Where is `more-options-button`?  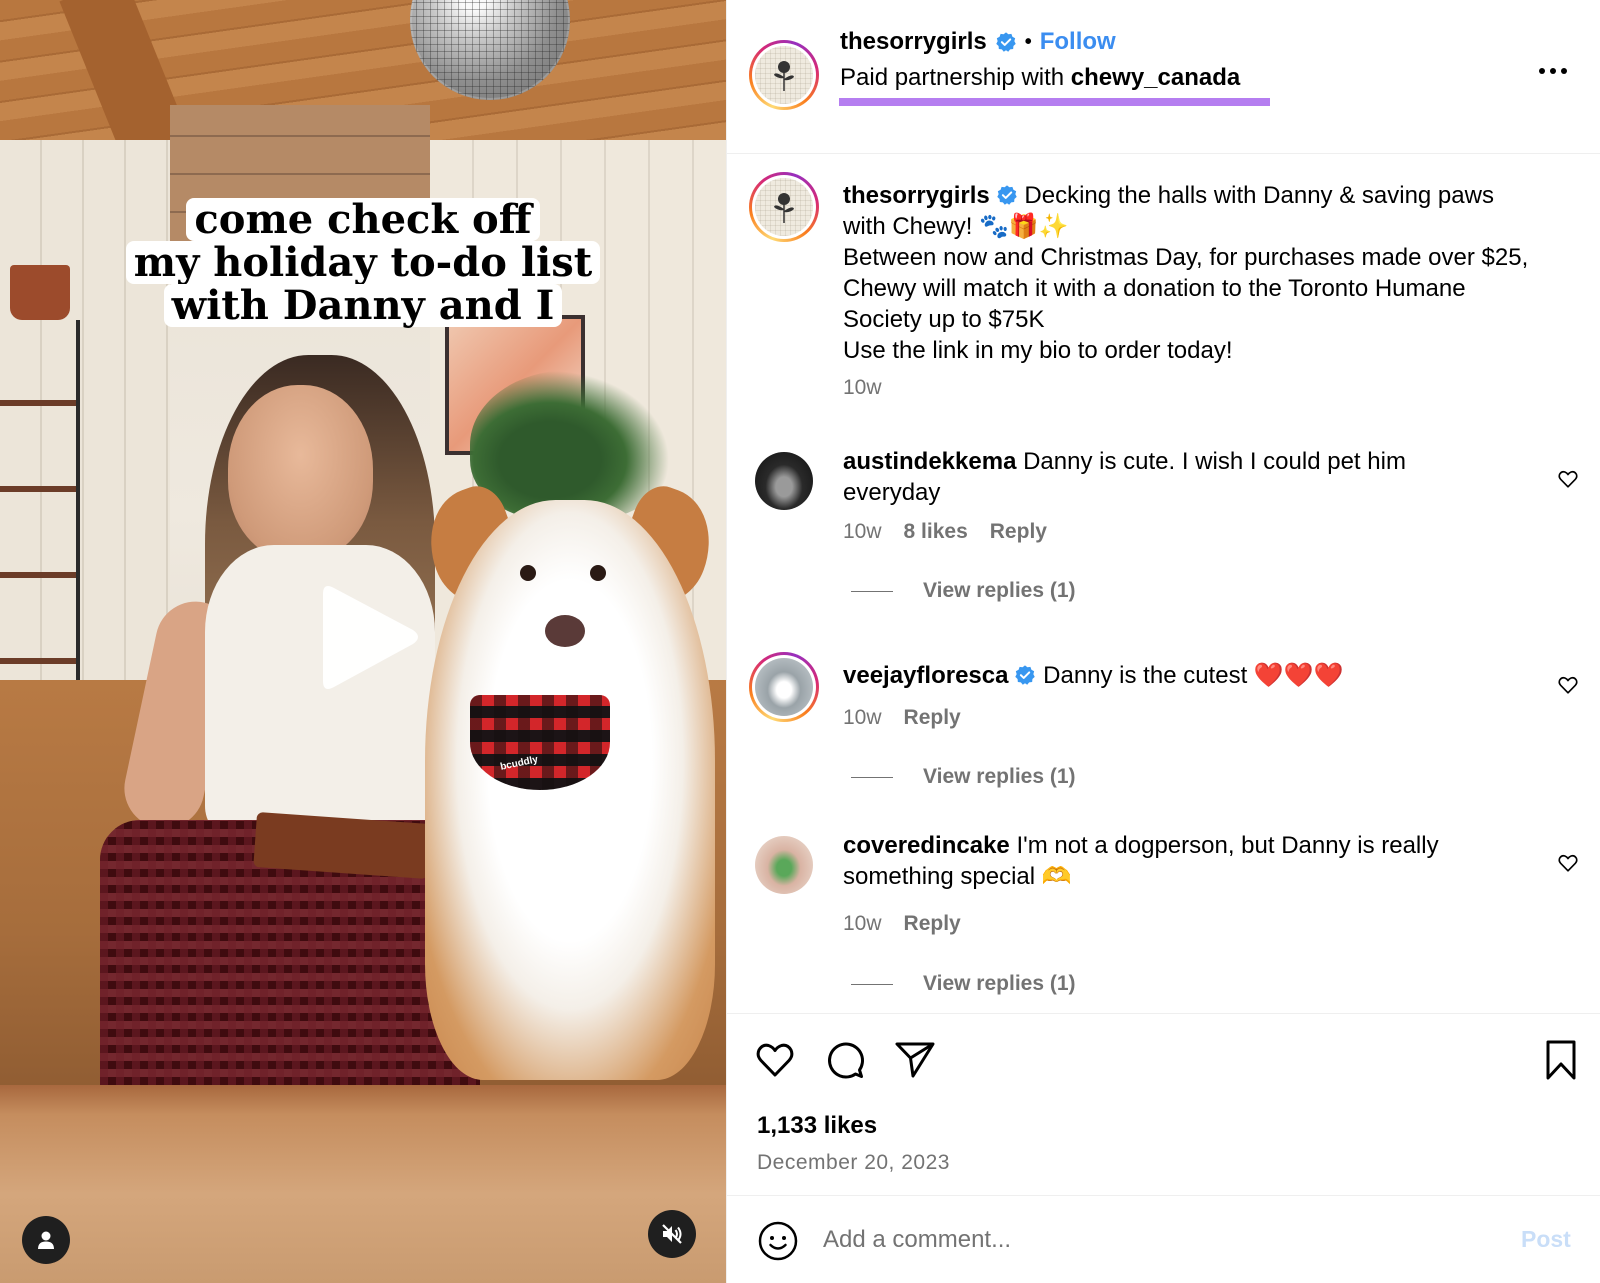
more-options-button is located at coordinates (1553, 71).